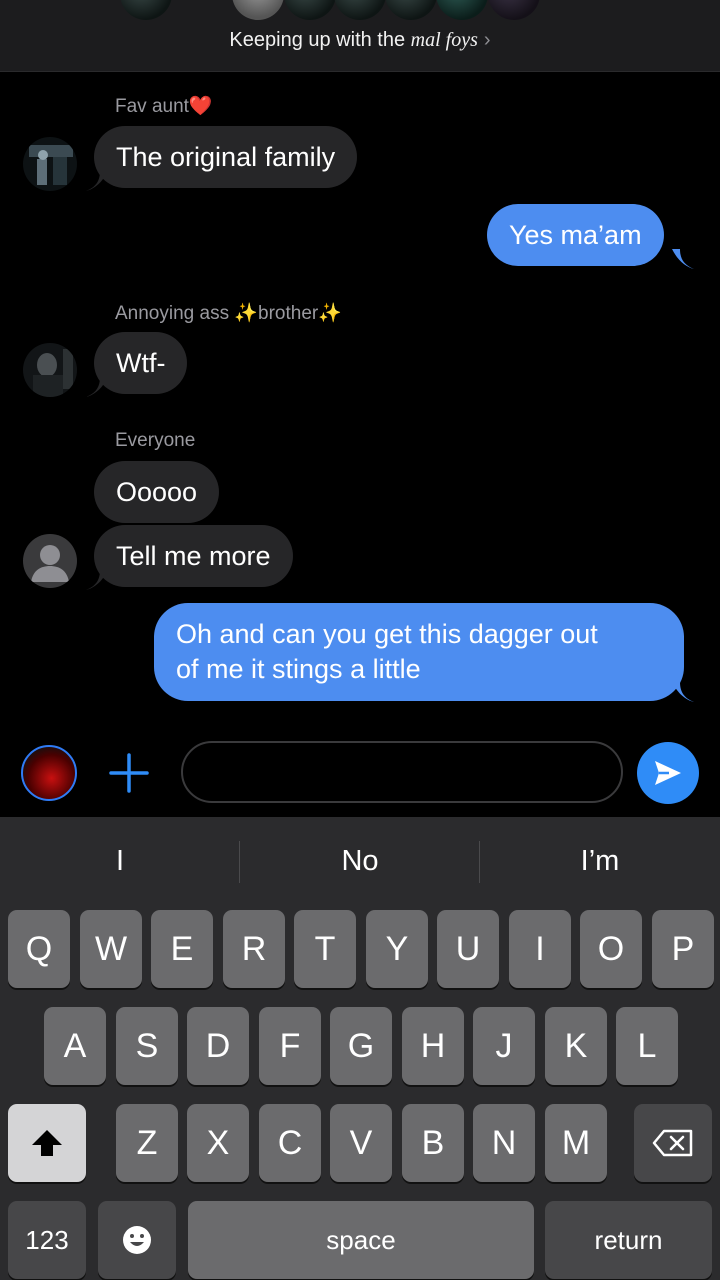  Describe the element at coordinates (75, 1046) in the screenshot. I see `key-a: A` at that location.